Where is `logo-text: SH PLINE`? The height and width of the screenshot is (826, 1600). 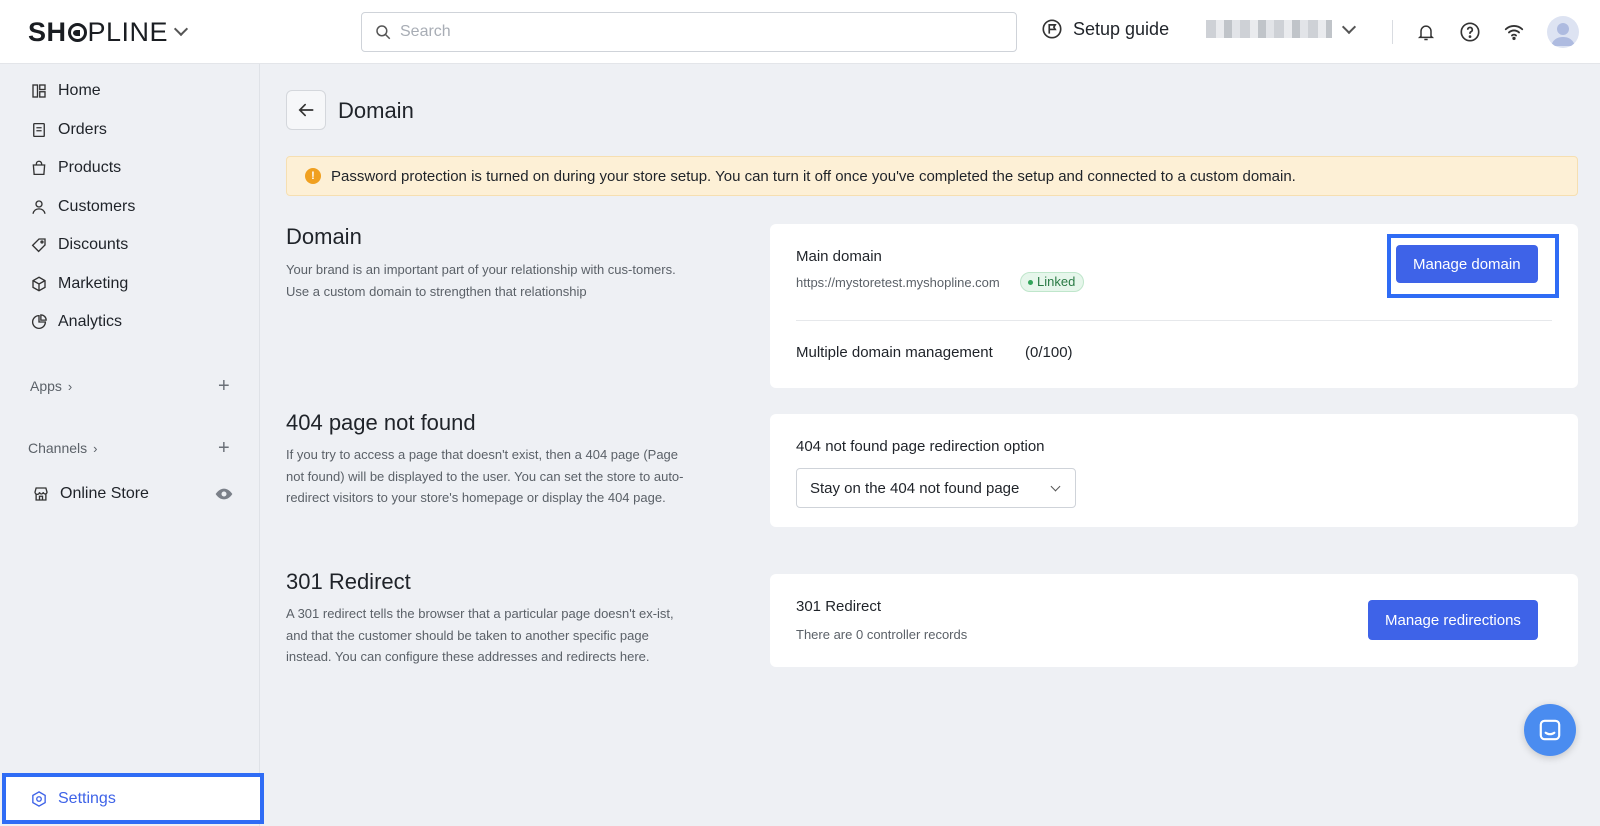 logo-text: SH PLINE is located at coordinates (98, 31).